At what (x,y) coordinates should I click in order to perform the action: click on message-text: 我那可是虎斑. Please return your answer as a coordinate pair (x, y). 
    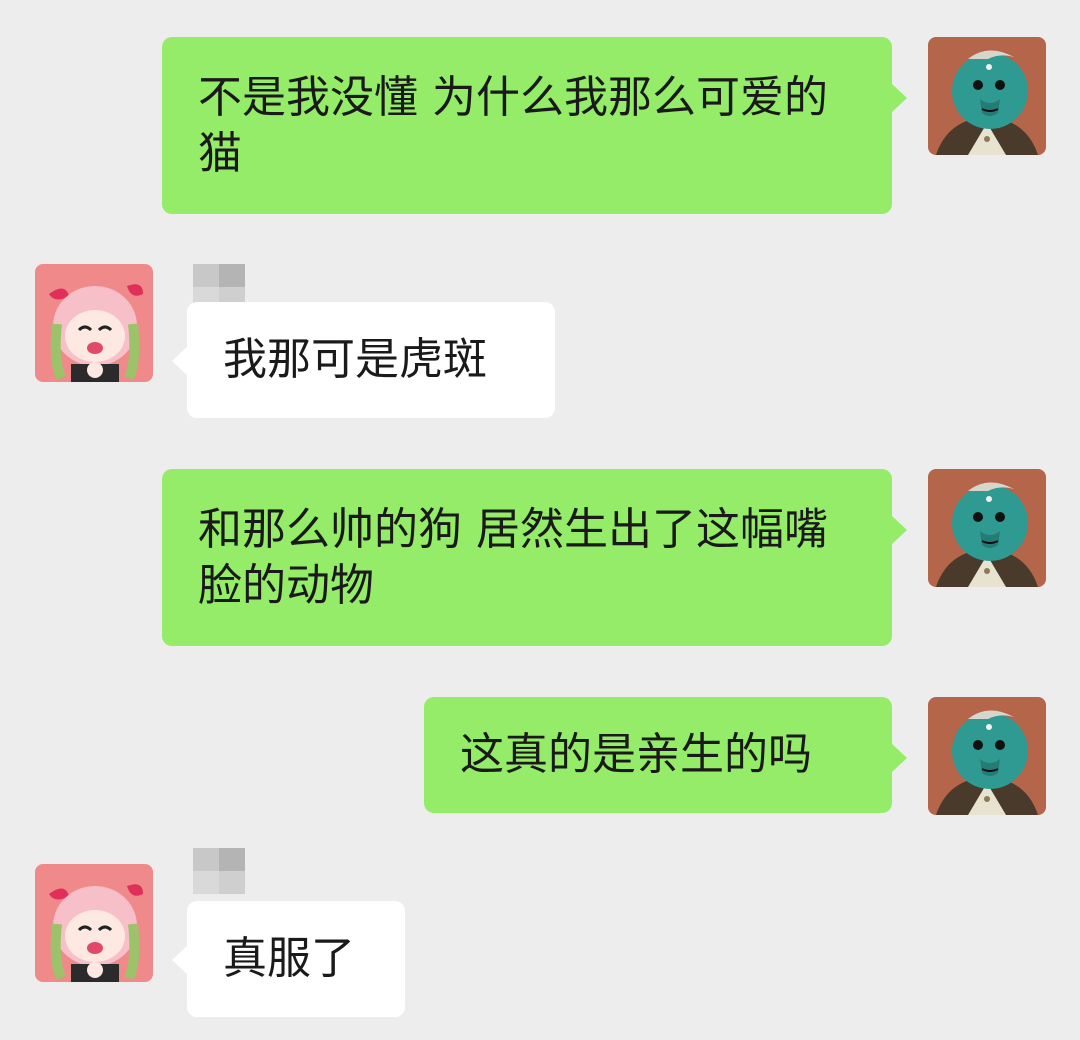
    Looking at the image, I should click on (355, 359).